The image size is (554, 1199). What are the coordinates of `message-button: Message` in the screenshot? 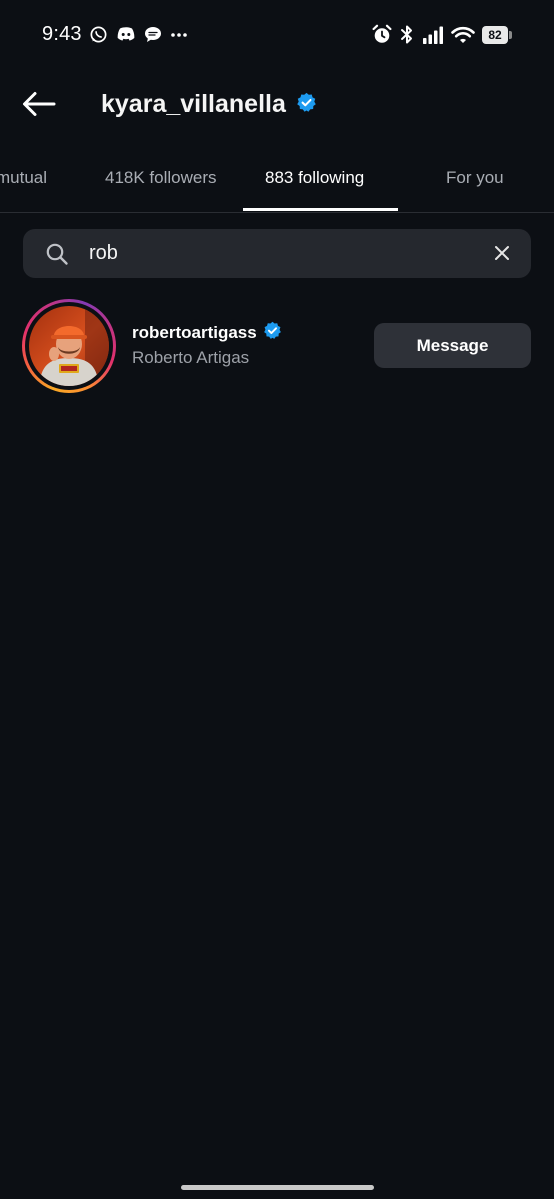 It's located at (452, 345).